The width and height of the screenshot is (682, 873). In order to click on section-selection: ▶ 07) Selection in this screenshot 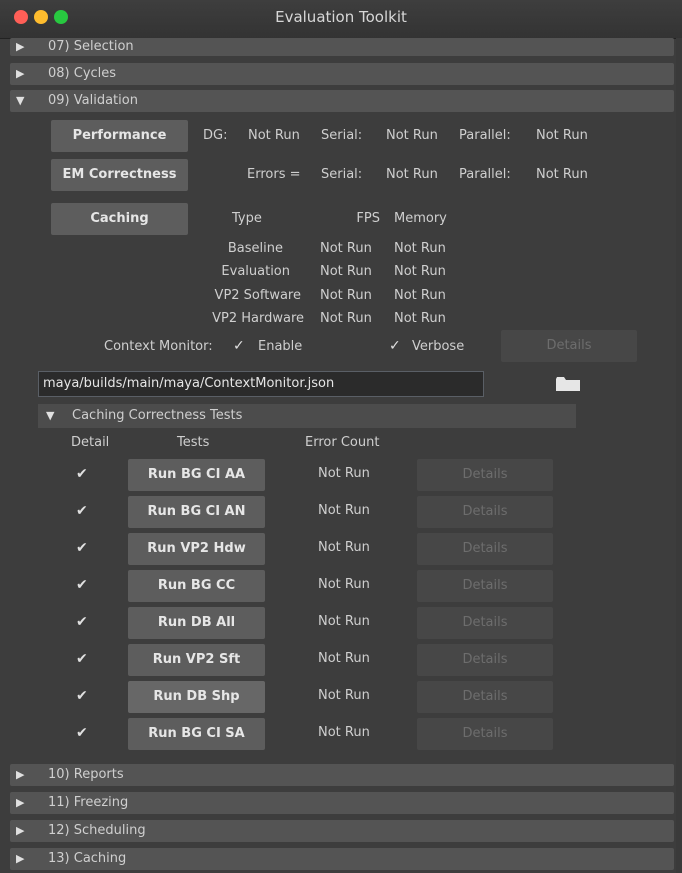, I will do `click(342, 47)`.